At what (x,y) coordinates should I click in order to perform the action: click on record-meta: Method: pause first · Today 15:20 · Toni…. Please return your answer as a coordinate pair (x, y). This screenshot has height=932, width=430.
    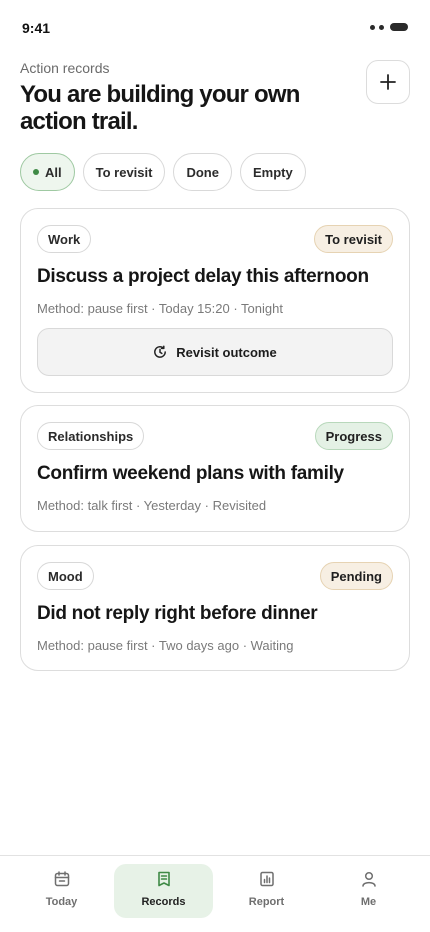
    Looking at the image, I should click on (160, 308).